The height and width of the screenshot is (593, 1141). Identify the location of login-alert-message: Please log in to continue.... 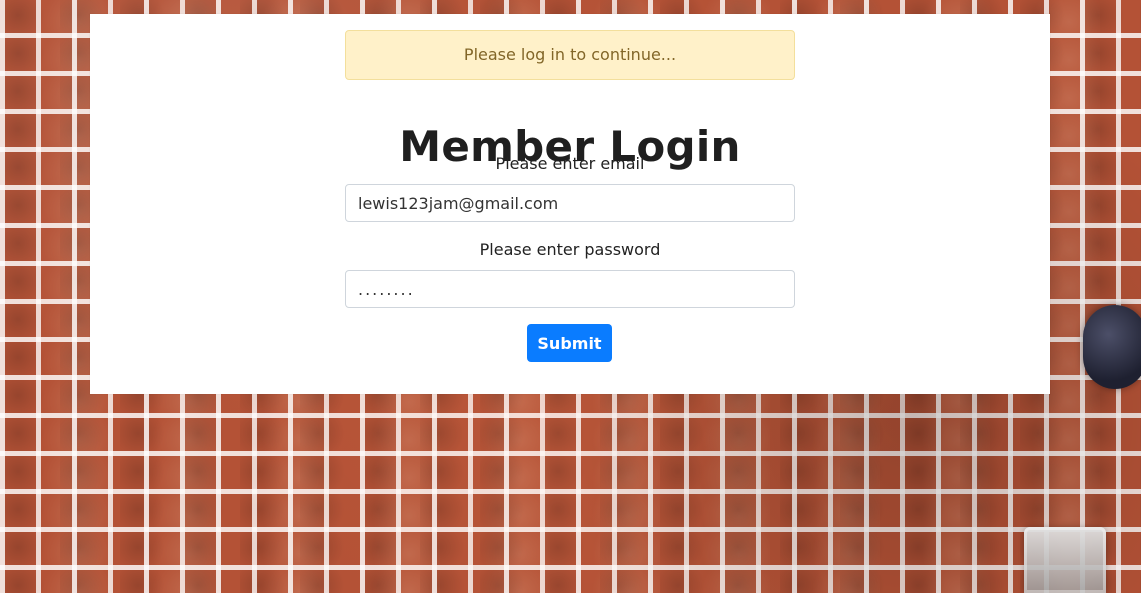
(570, 54).